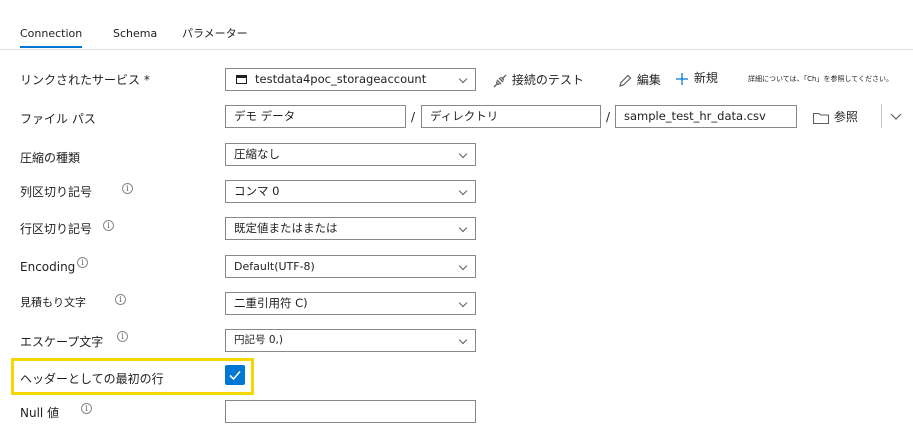  What do you see at coordinates (241, 79) in the screenshot?
I see `storage-icon` at bounding box center [241, 79].